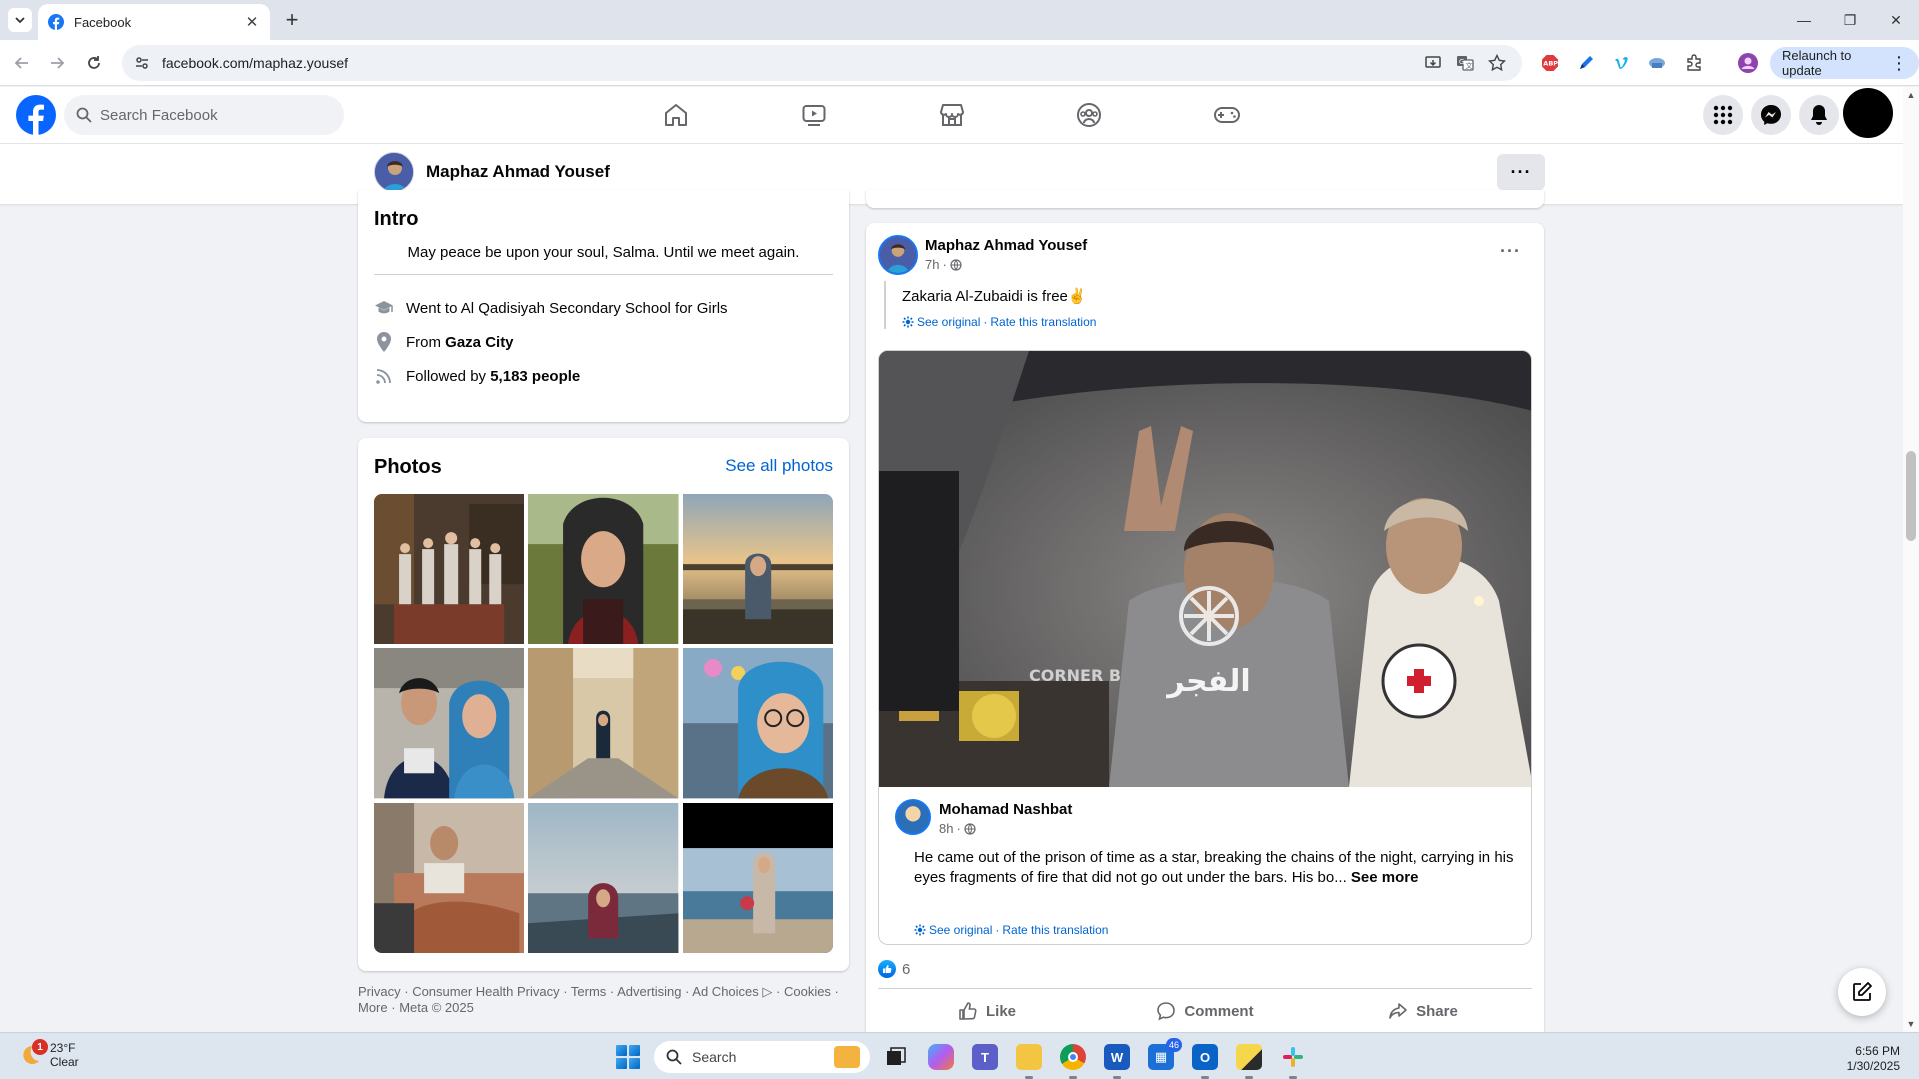 The image size is (1919, 1079). What do you see at coordinates (535, 376) in the screenshot?
I see `intro-followers-link: 5,183 people` at bounding box center [535, 376].